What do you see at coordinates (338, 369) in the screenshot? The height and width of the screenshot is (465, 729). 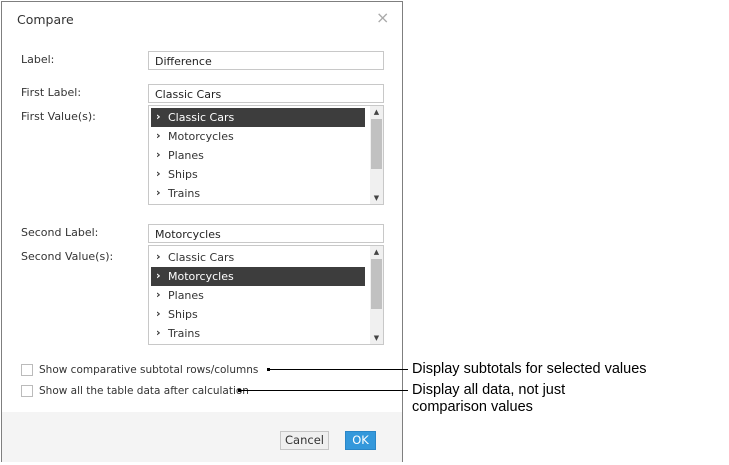 I see `callout-line-subtotals` at bounding box center [338, 369].